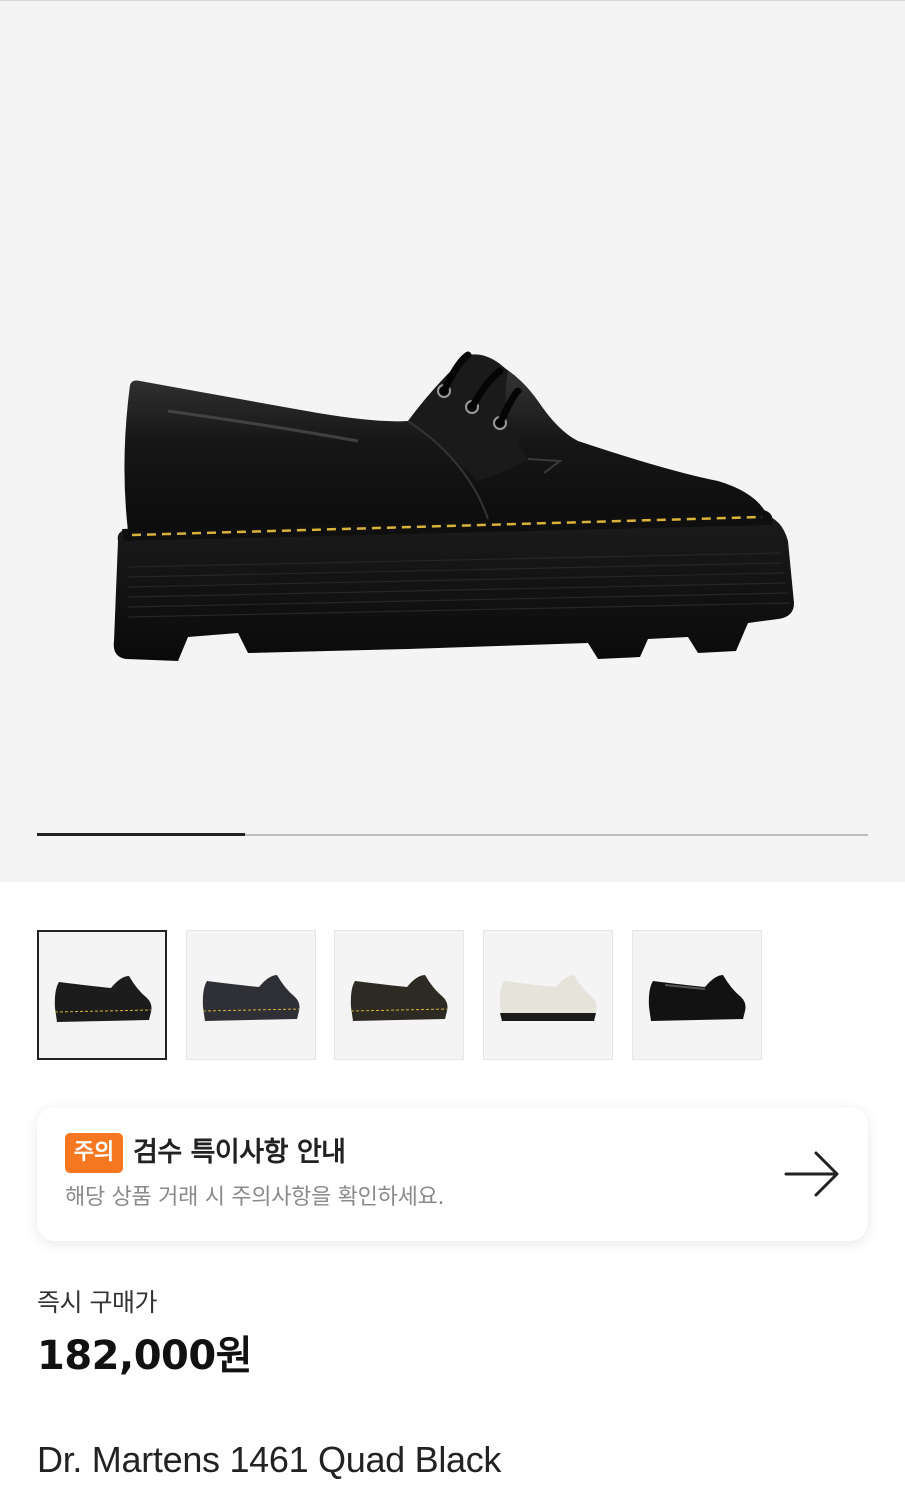 The height and width of the screenshot is (1500, 905). Describe the element at coordinates (97, 1302) in the screenshot. I see `instant-buy-price-label: 즉시 구매가` at that location.